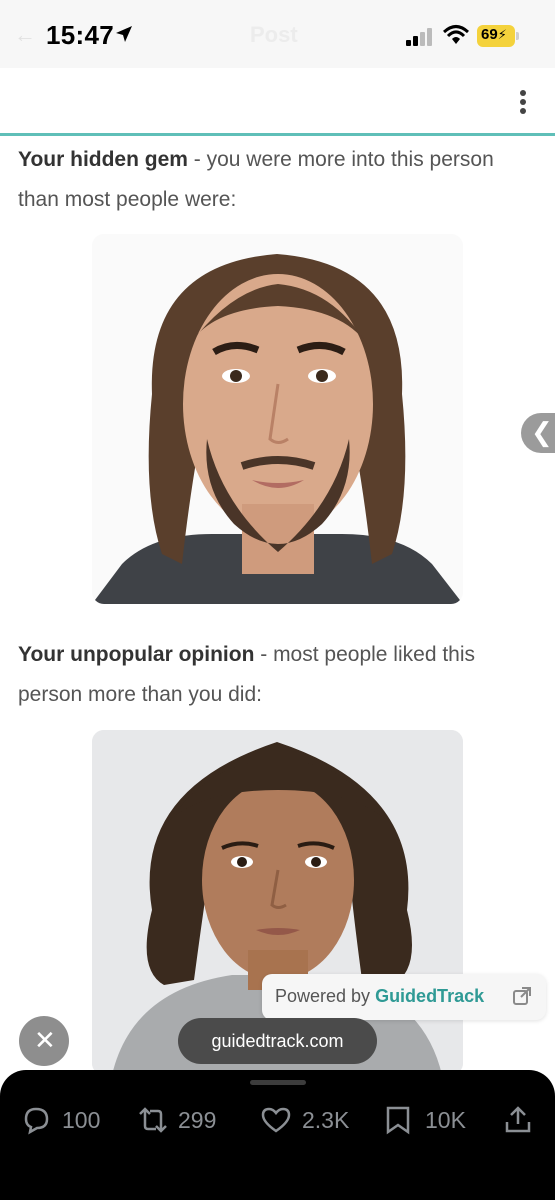 The height and width of the screenshot is (1200, 555). Describe the element at coordinates (277, 102) in the screenshot. I see `web-header` at that location.